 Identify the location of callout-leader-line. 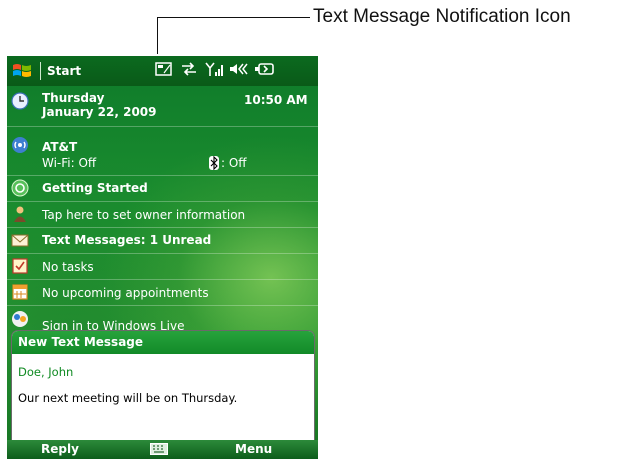
(233, 17).